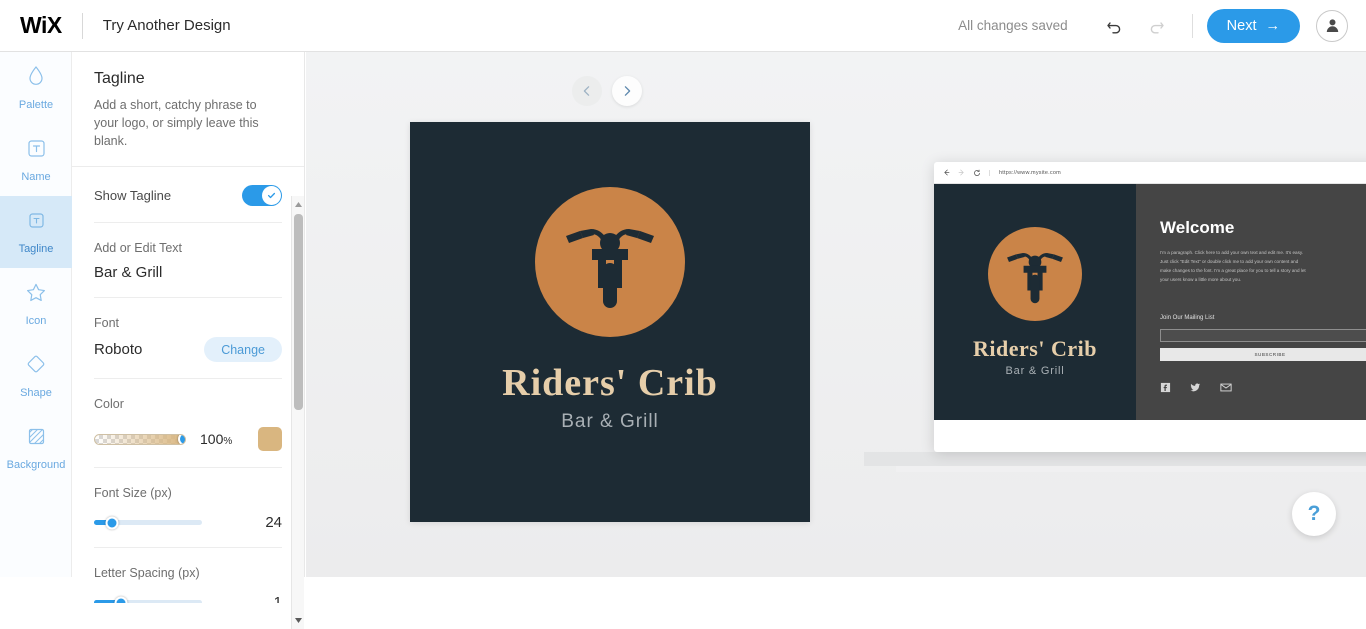 The width and height of the screenshot is (1366, 629). Describe the element at coordinates (36, 176) in the screenshot. I see `sidebar-item-label: Name` at that location.